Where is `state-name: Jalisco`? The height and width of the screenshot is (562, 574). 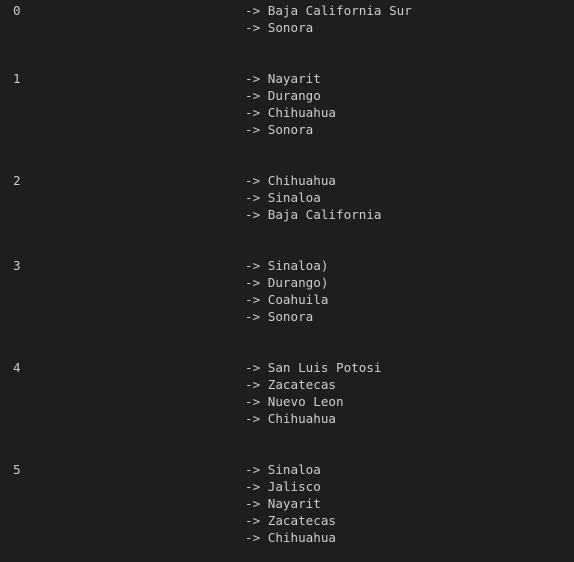
state-name: Jalisco is located at coordinates (294, 486).